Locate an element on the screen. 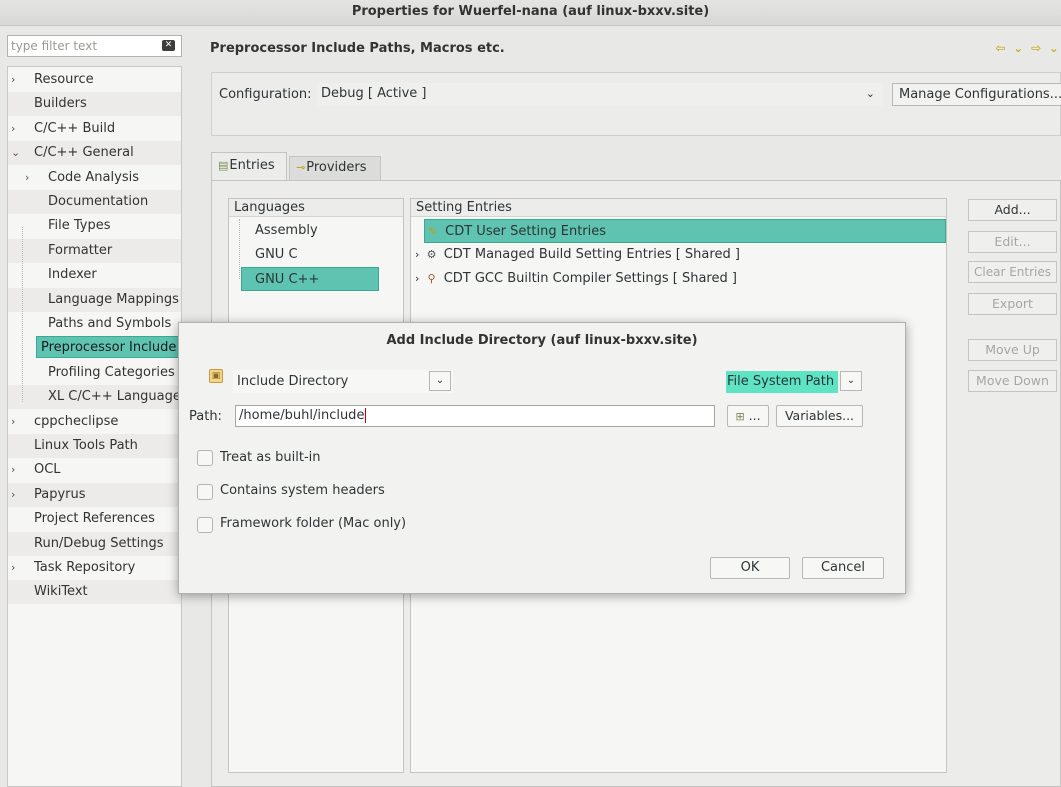 This screenshot has height=787, width=1061. tree-item: › Resource is located at coordinates (94, 80).